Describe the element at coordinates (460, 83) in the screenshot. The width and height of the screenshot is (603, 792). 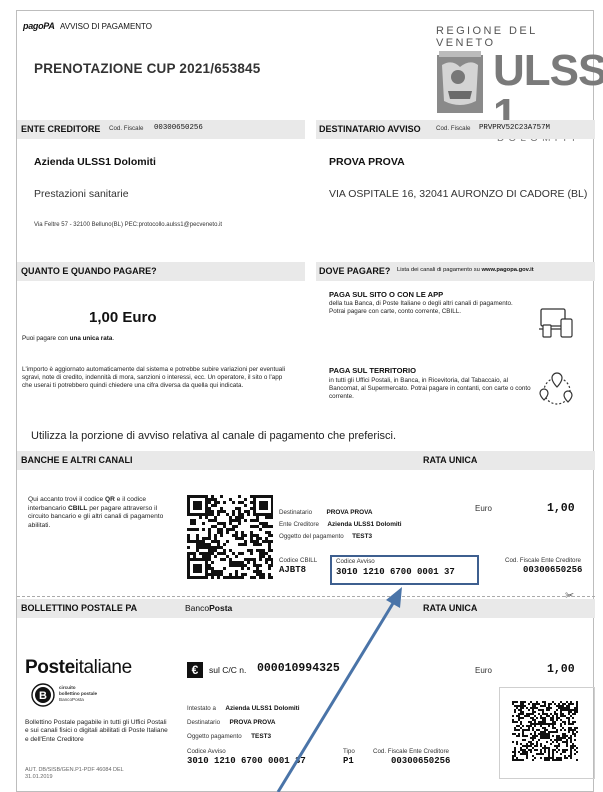
I see `veneto-lion-emblem` at that location.